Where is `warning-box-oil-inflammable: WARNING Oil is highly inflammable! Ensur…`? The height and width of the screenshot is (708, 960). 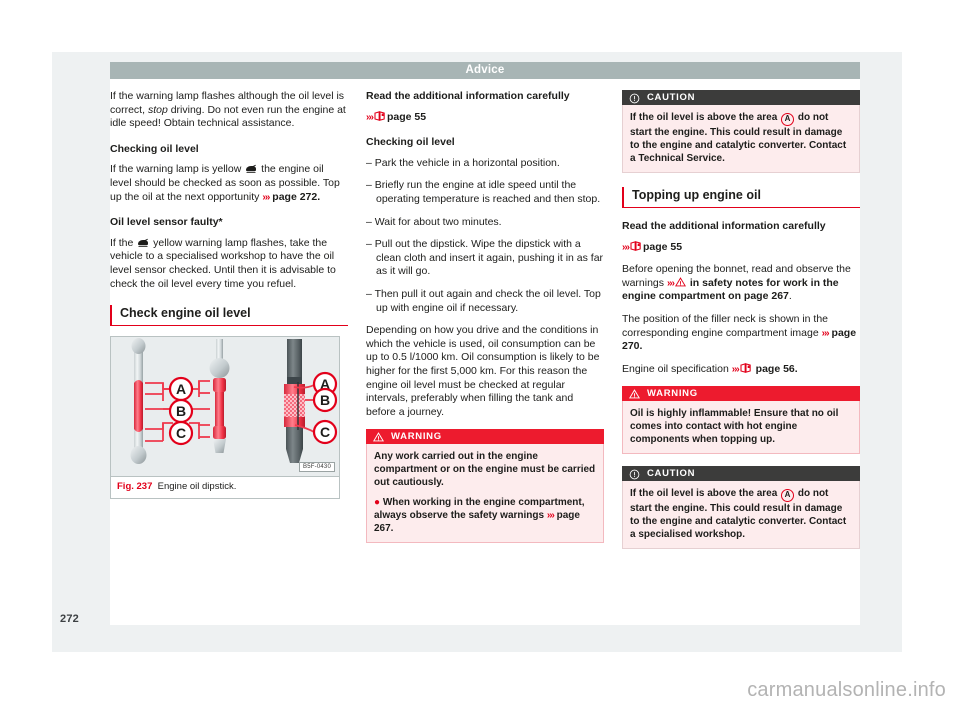 warning-box-oil-inflammable: WARNING Oil is highly inflammable! Ensur… is located at coordinates (741, 420).